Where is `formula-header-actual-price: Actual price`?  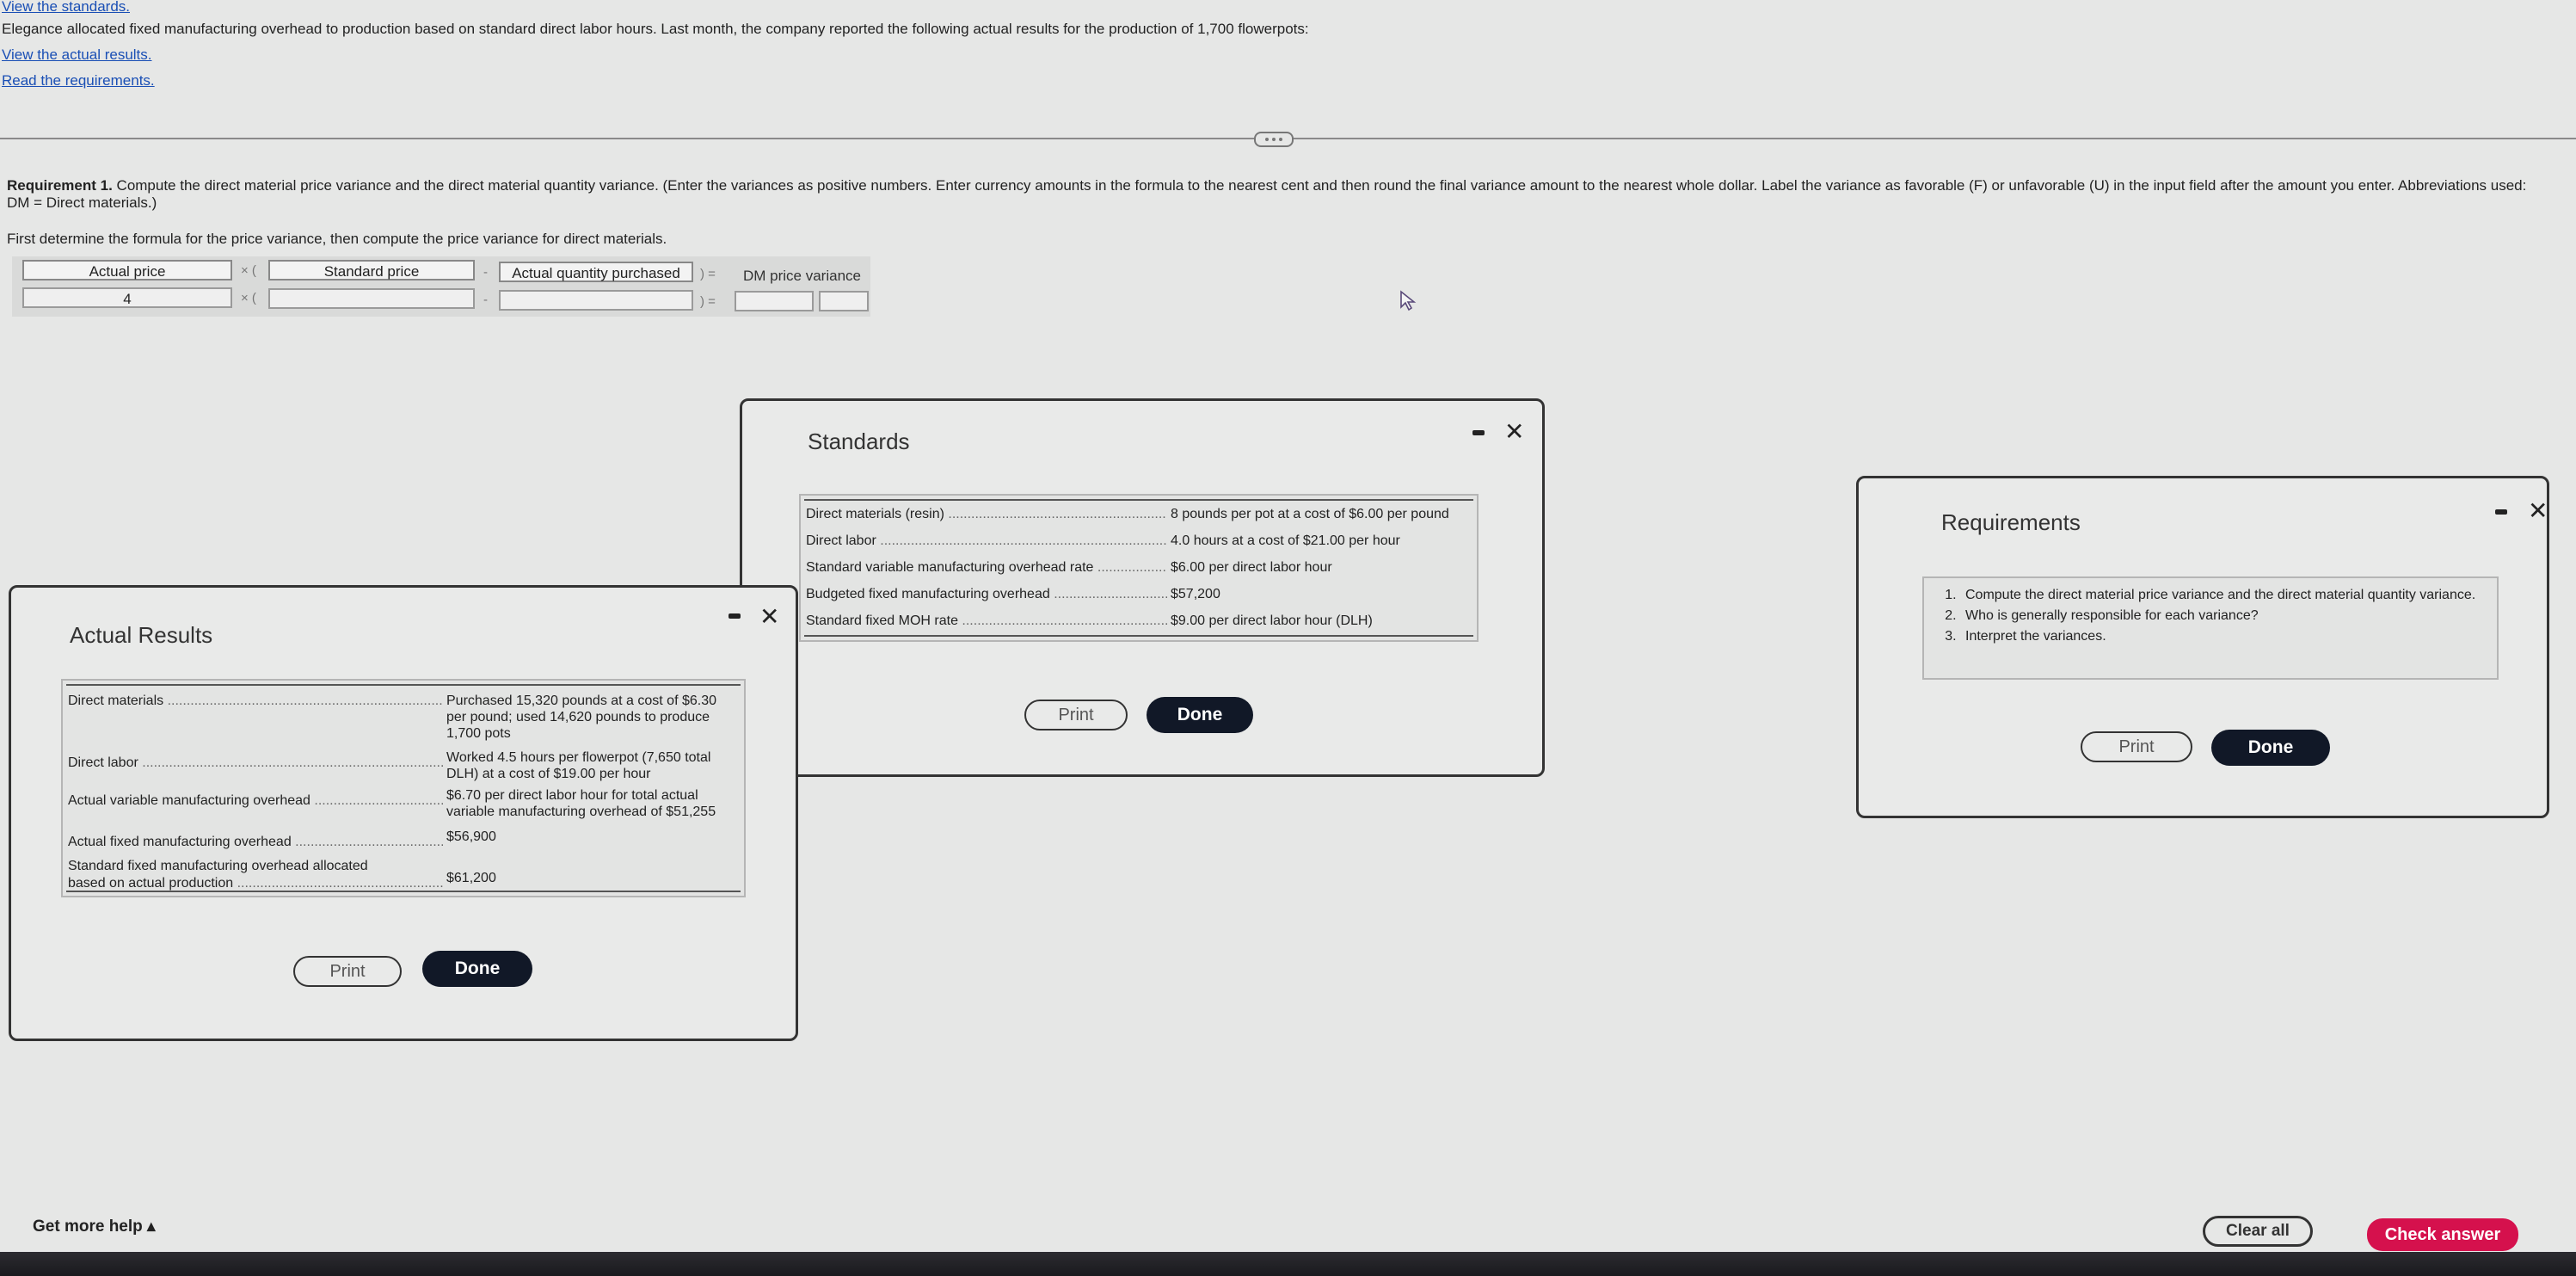
formula-header-actual-price: Actual price is located at coordinates (127, 270).